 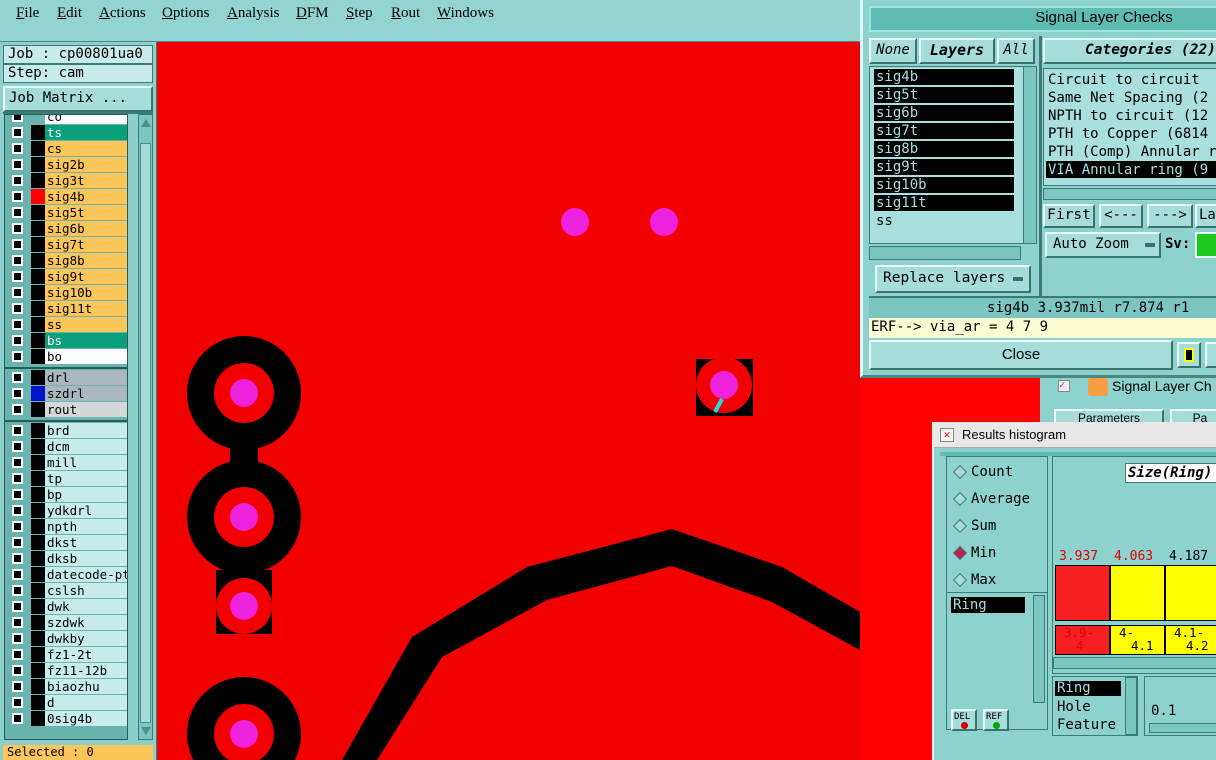 What do you see at coordinates (67, 687) in the screenshot?
I see `layer-row: biaozhu` at bounding box center [67, 687].